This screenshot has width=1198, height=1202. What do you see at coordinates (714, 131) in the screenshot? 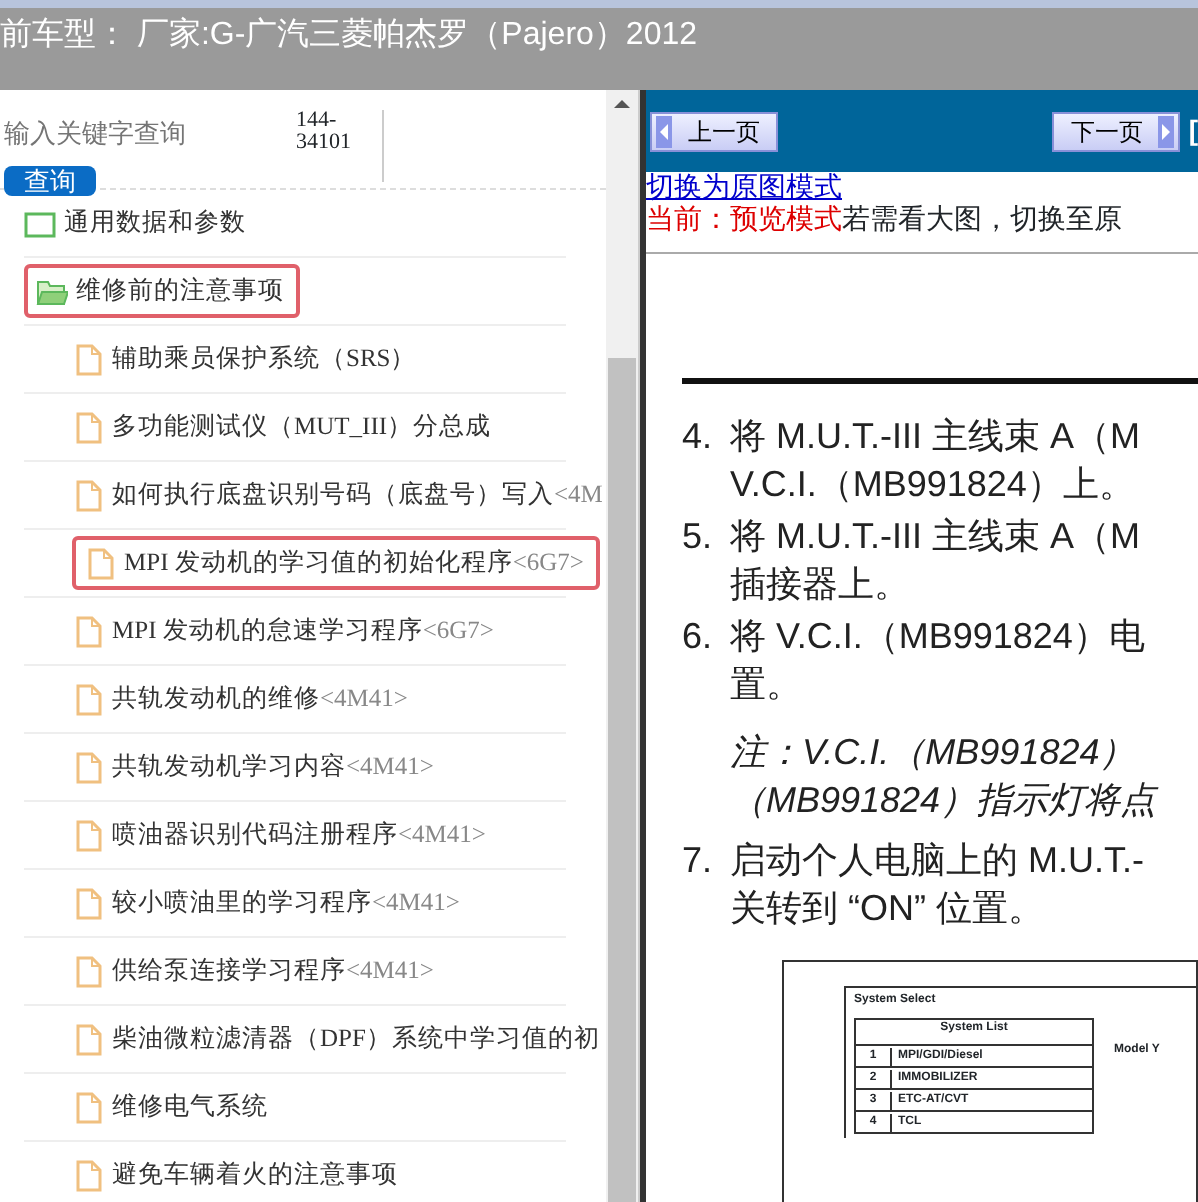
I see `prev-page-button: 上一页` at bounding box center [714, 131].